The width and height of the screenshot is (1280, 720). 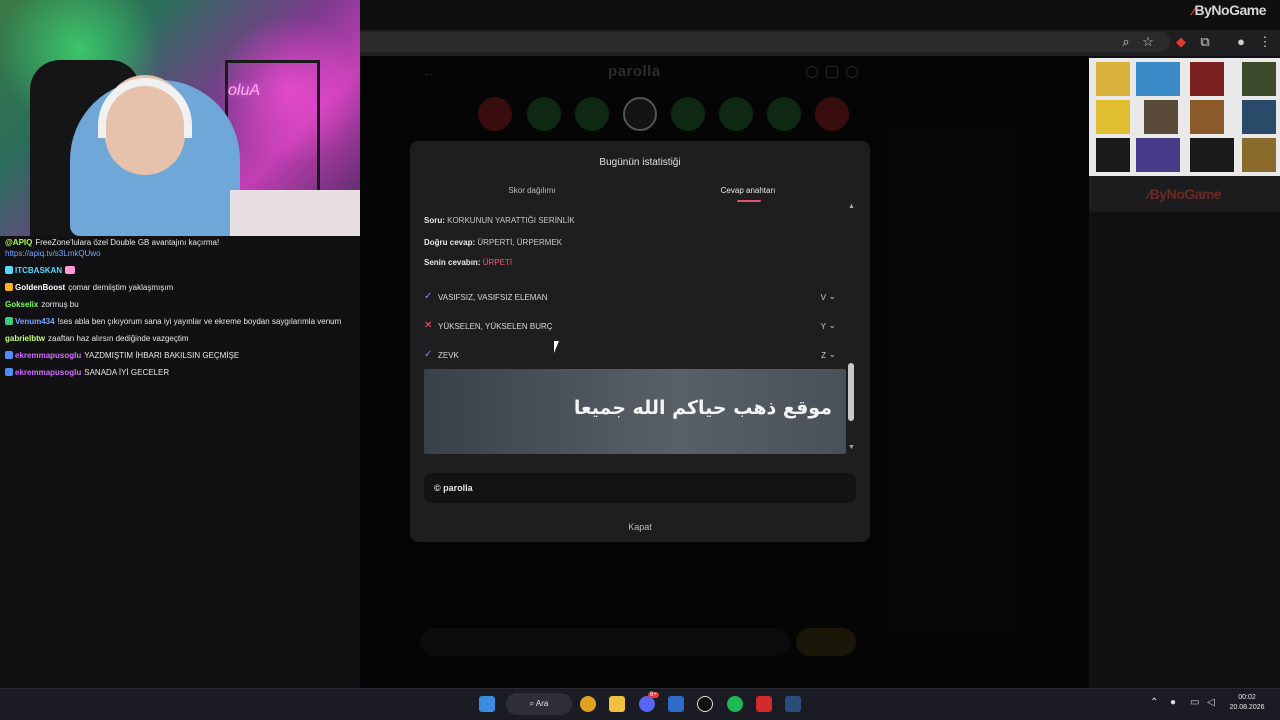 I want to click on chat-message: Gokselix zormuş bu, so click(x=42, y=304).